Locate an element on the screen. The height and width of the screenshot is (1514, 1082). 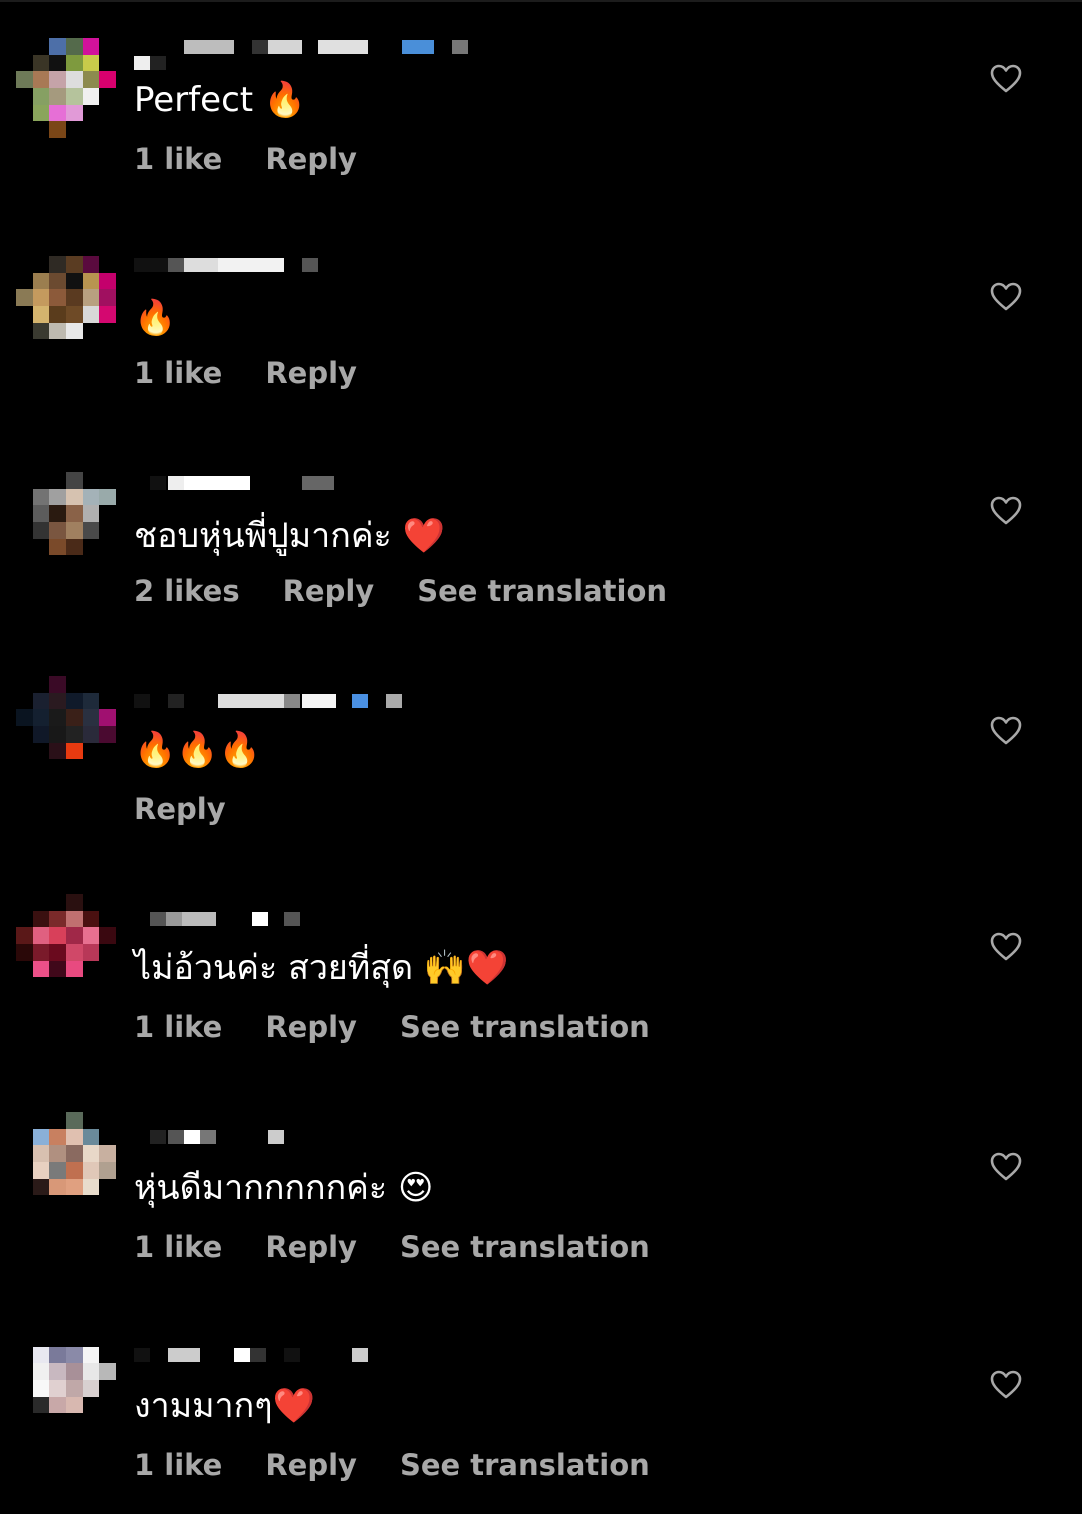
comment-actions: Reply is located at coordinates (180, 809).